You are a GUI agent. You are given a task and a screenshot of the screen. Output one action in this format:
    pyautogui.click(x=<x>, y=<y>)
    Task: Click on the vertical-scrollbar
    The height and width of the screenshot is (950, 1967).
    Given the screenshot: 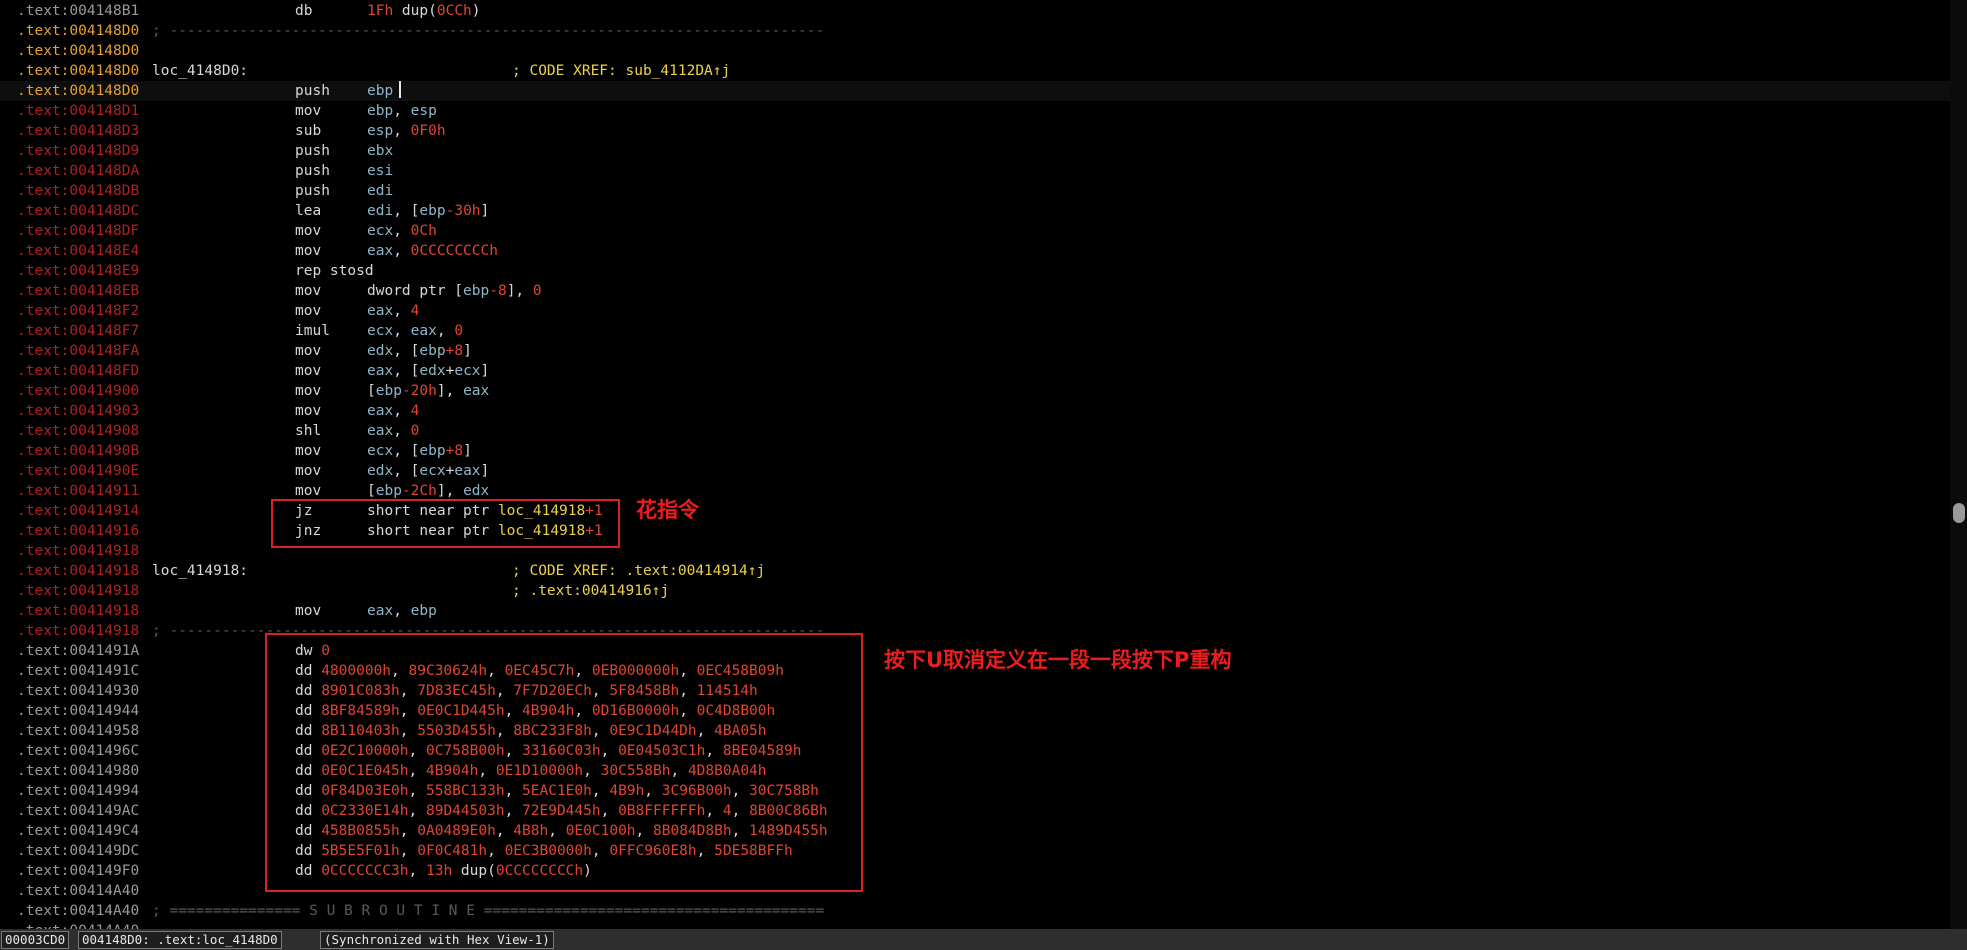 What is the action you would take?
    pyautogui.click(x=1958, y=464)
    